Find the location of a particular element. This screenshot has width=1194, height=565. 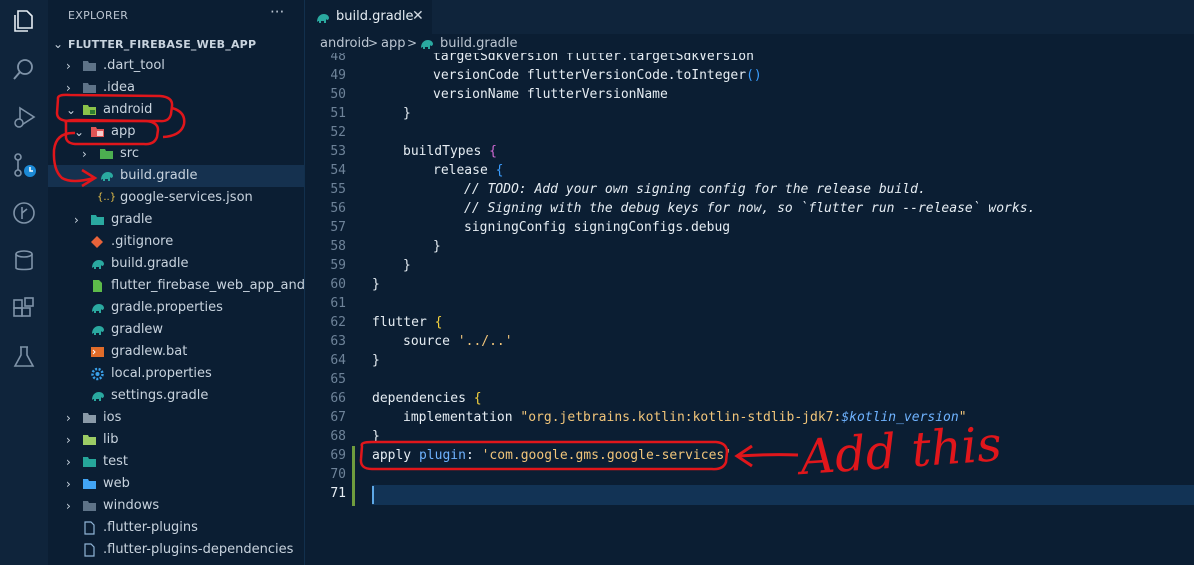

line-number: 70 is located at coordinates (338, 474).